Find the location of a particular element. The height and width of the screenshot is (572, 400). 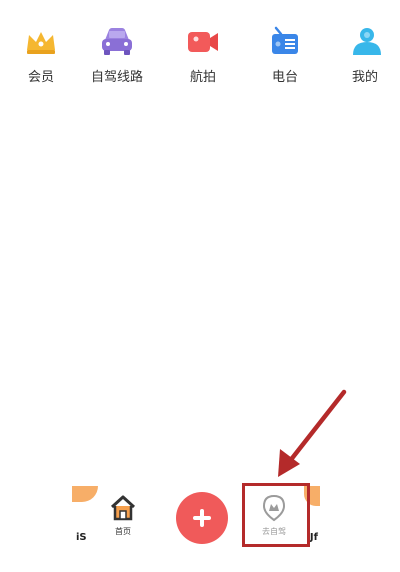

nav-item-mine: 我的 is located at coordinates (363, 61).